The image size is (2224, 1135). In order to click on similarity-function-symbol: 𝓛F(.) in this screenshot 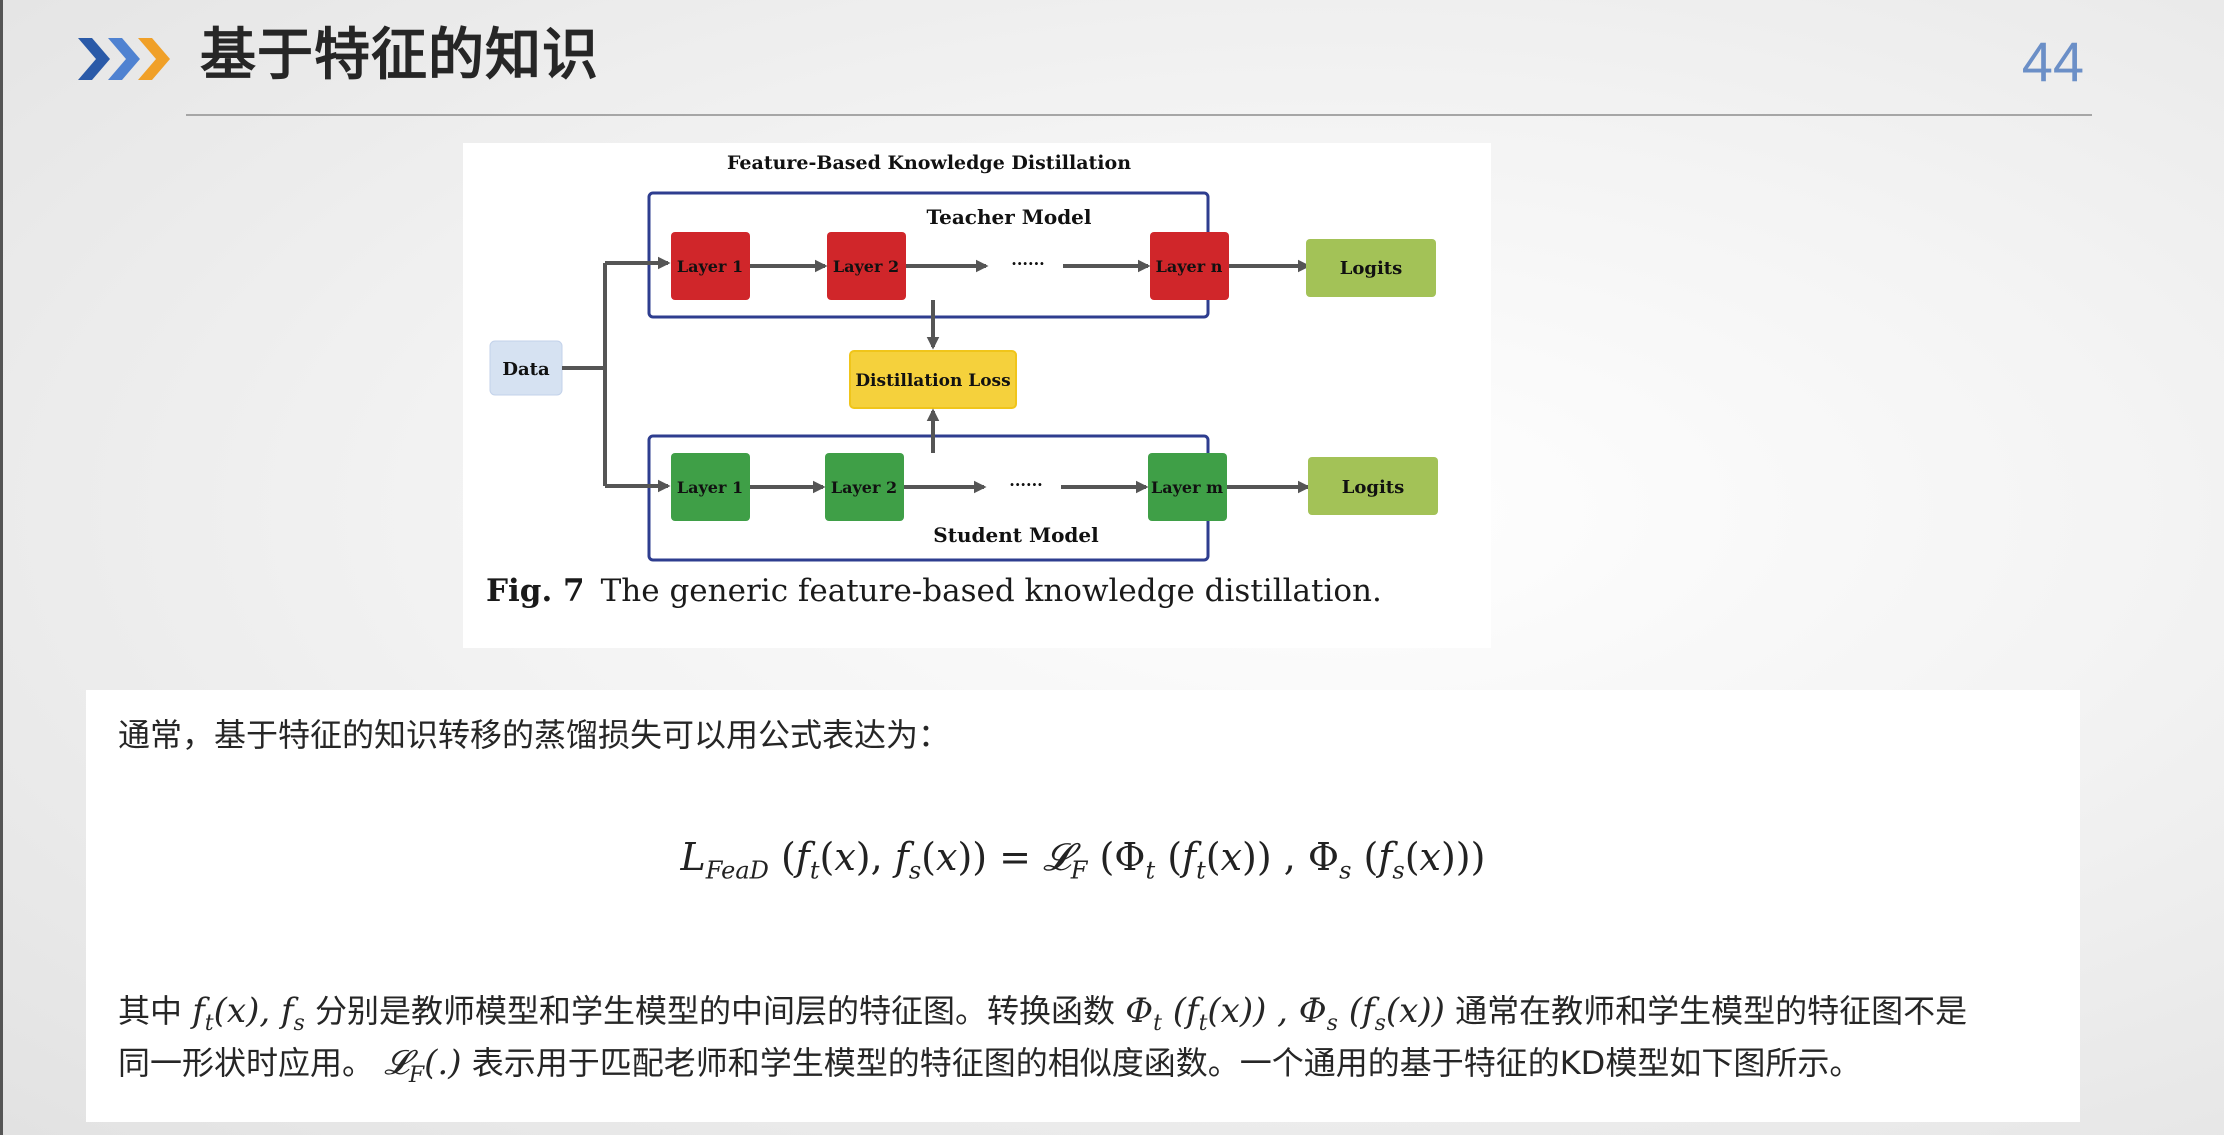, I will do `click(423, 1065)`.